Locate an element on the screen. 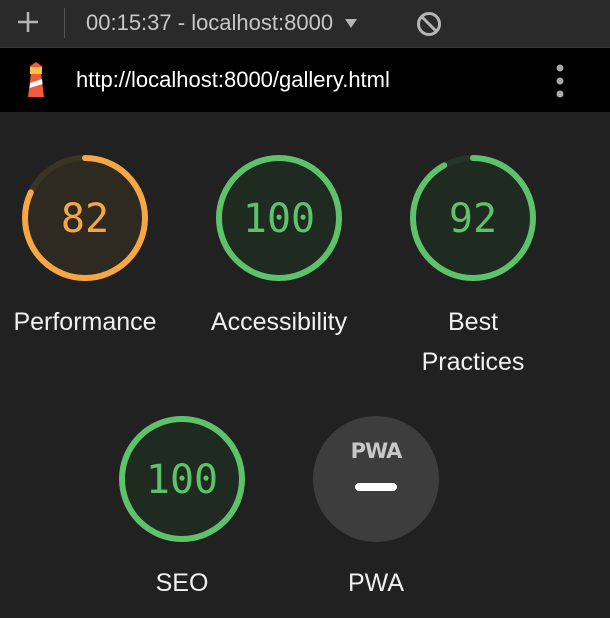 The image size is (610, 618). gauge-performance: 82 Performance is located at coordinates (85, 247).